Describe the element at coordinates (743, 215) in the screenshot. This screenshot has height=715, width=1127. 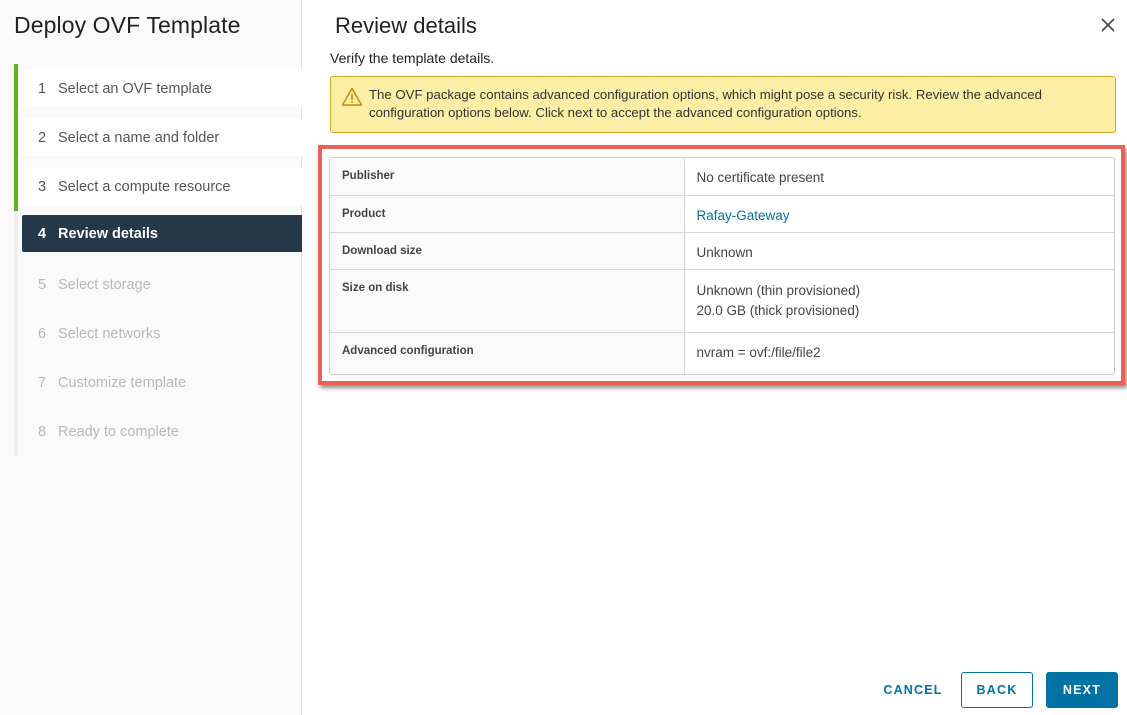
I see `product-link: Rafay-Gateway` at that location.